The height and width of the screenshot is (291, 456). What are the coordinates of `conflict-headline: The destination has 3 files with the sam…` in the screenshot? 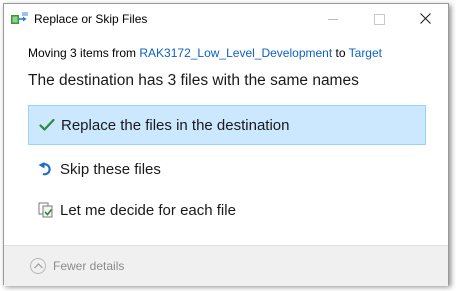 It's located at (193, 80).